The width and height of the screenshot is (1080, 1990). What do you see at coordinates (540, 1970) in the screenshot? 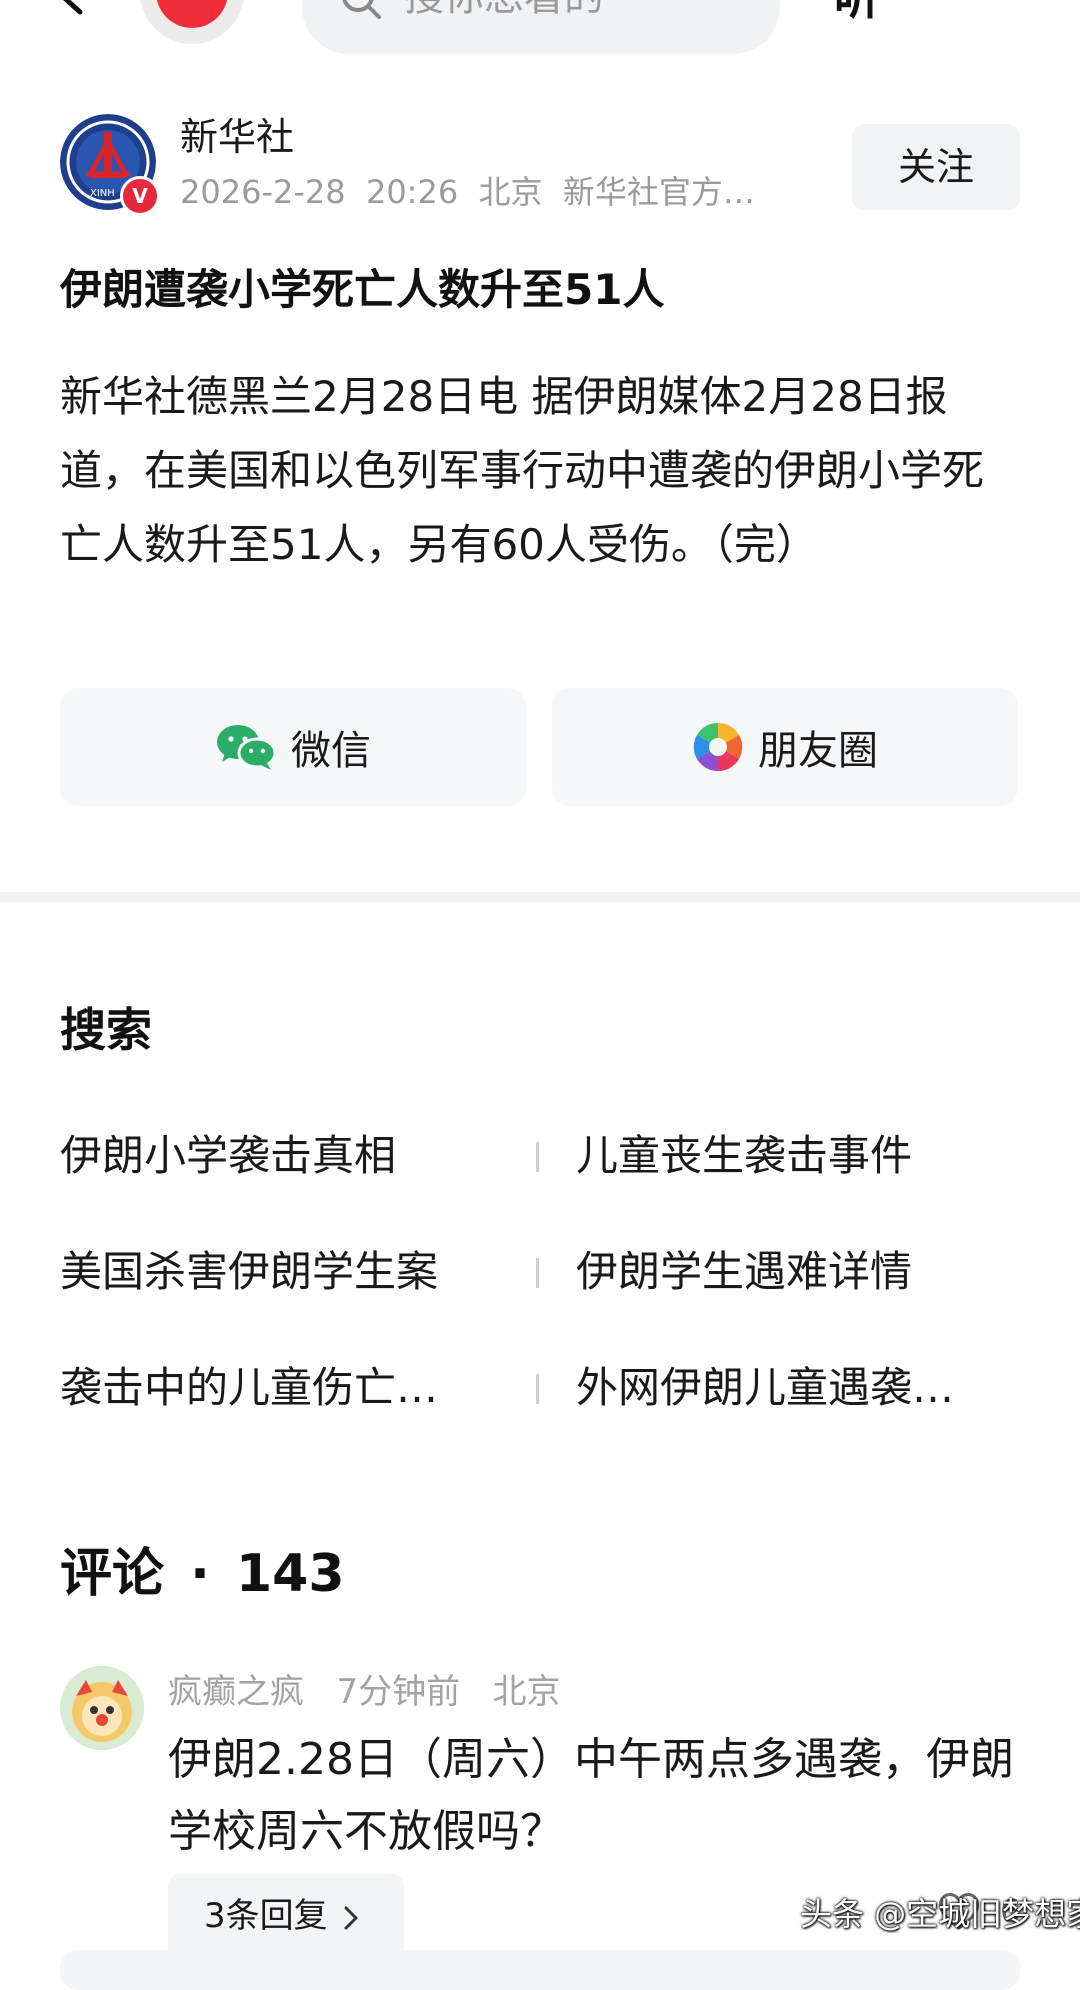
I see `next-comment-card` at bounding box center [540, 1970].